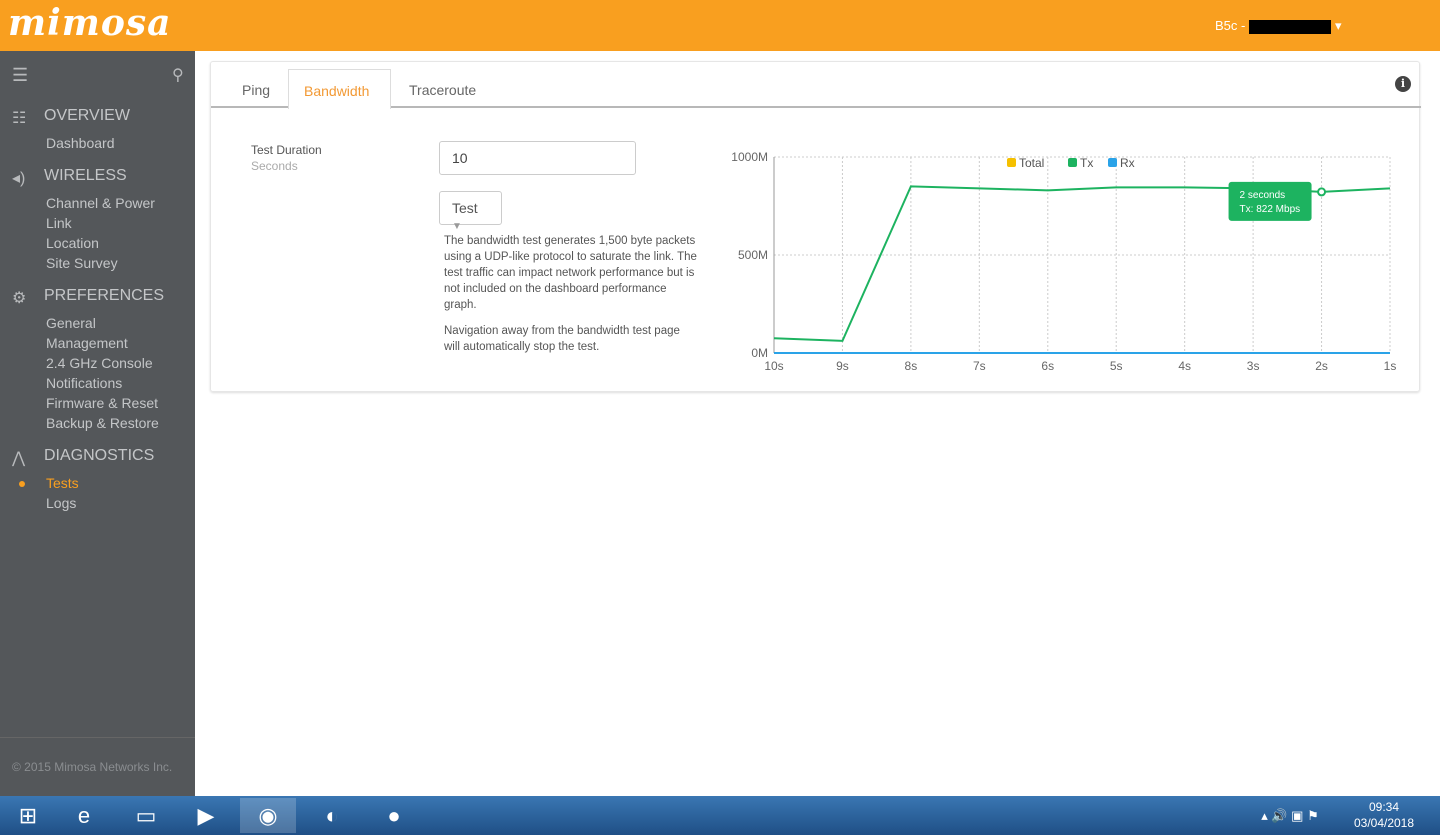 Image resolution: width=1440 pixels, height=835 pixels. Describe the element at coordinates (206, 815) in the screenshot. I see `media-player-icon: ▶` at that location.